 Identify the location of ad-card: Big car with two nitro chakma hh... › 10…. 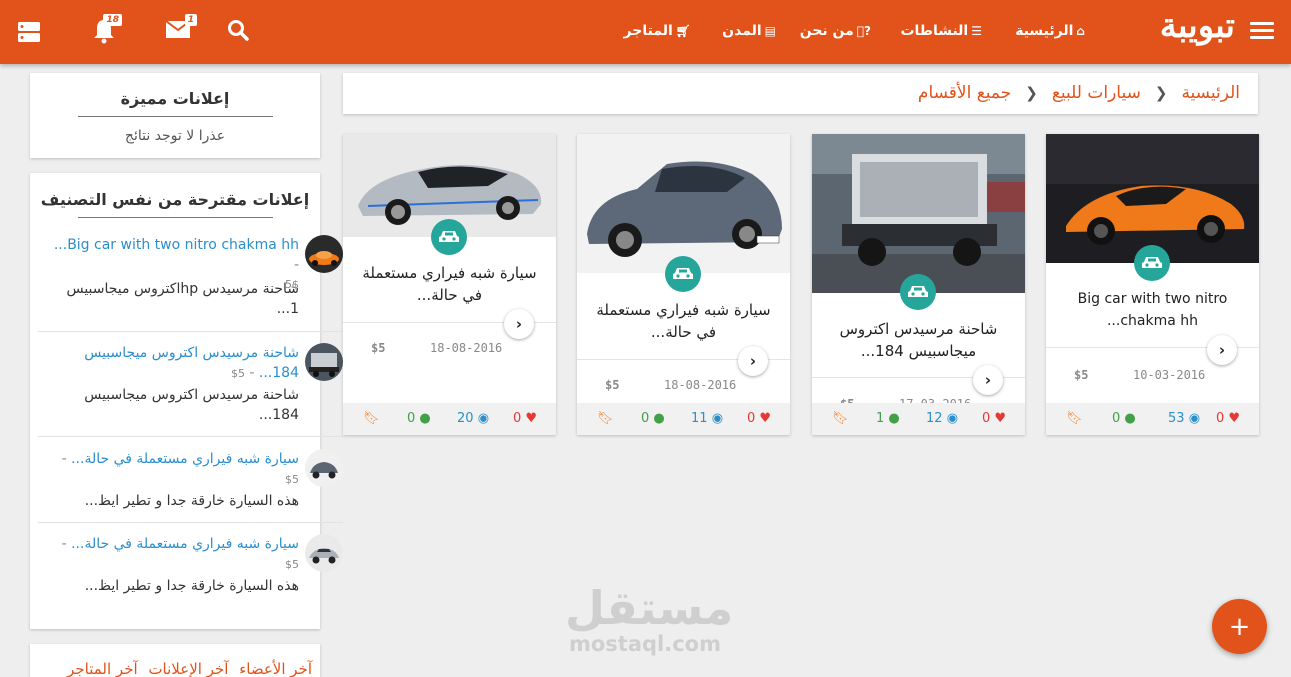
(1152, 284).